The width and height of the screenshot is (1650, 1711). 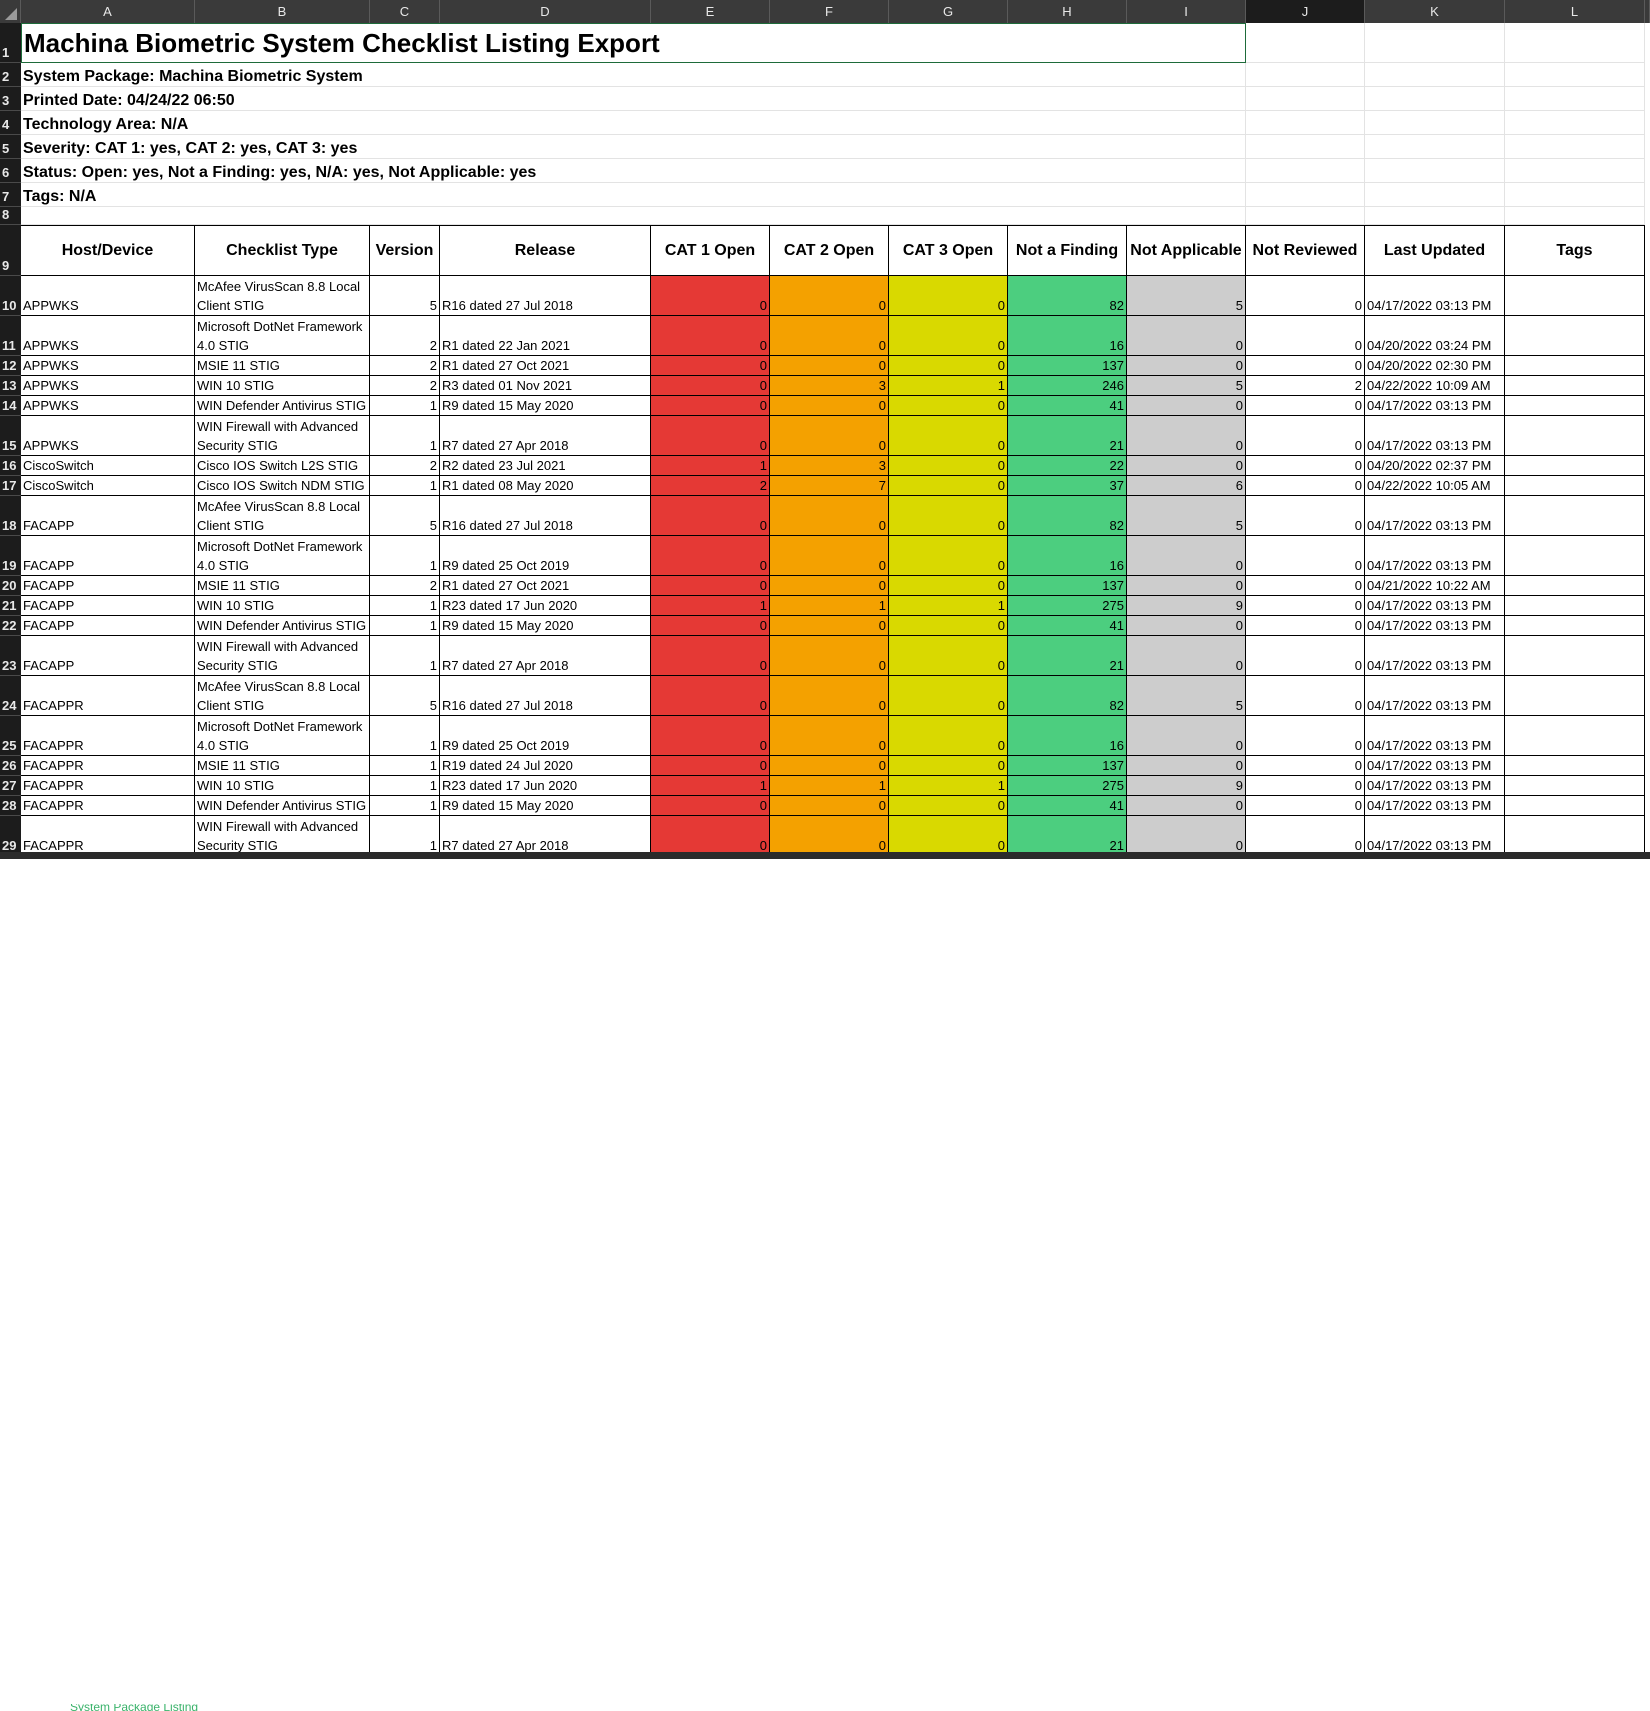 I want to click on row-header-5: 5, so click(x=10, y=147).